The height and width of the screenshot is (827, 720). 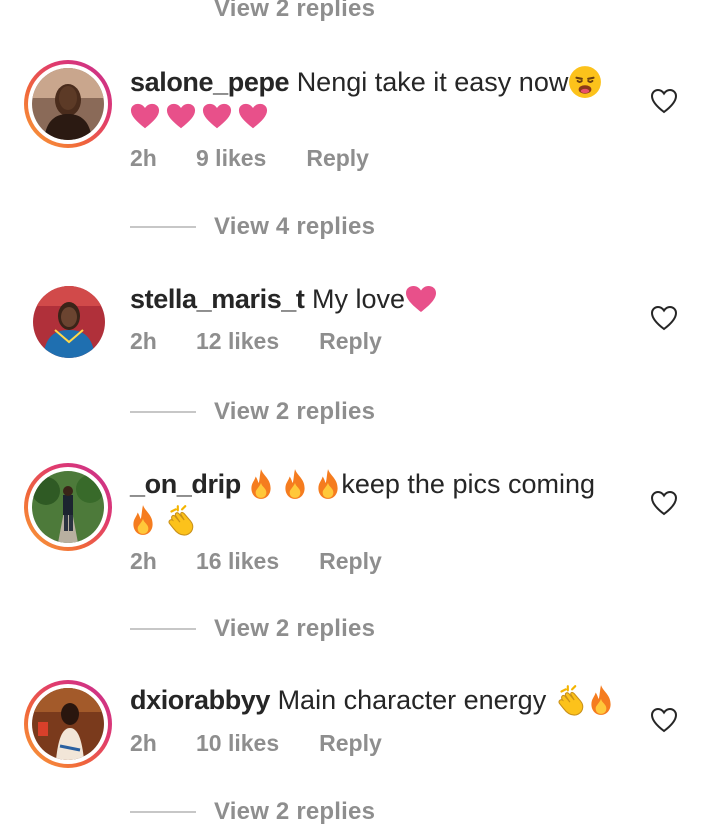 I want to click on comment-meta: 2h 10 likes Reply, so click(x=256, y=743).